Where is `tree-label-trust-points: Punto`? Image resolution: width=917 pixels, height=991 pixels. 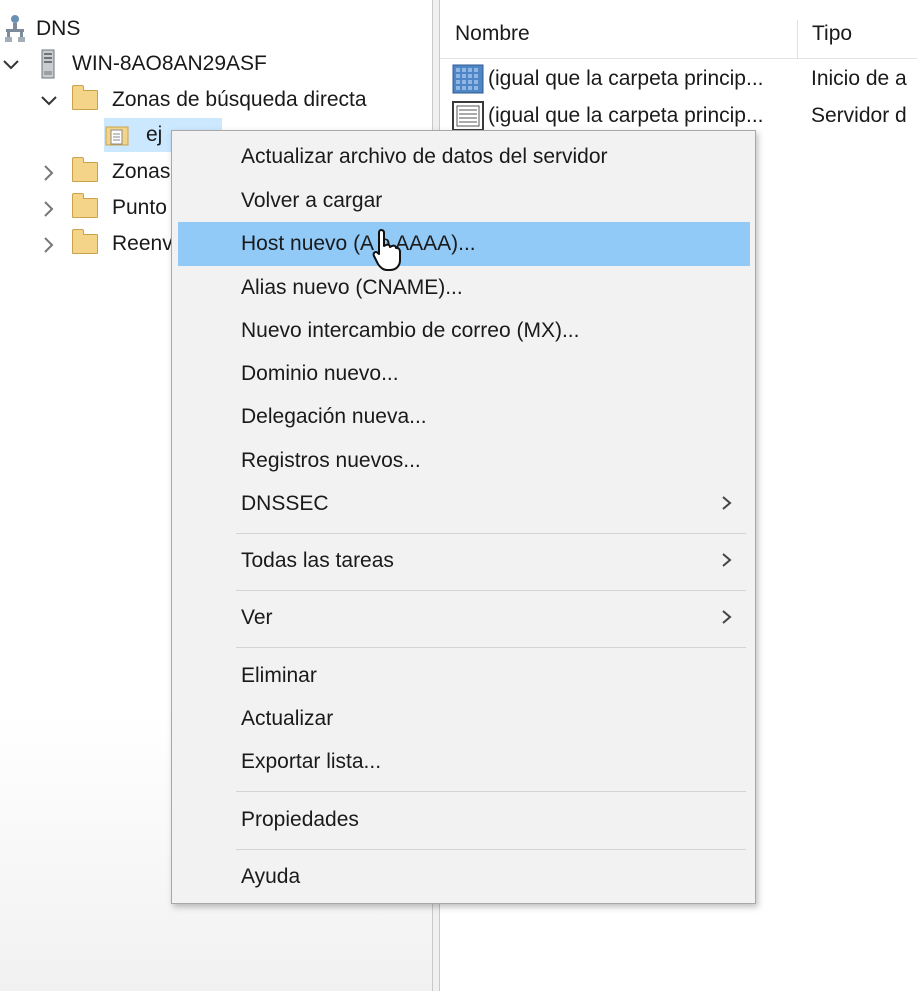
tree-label-trust-points: Punto is located at coordinates (139, 207).